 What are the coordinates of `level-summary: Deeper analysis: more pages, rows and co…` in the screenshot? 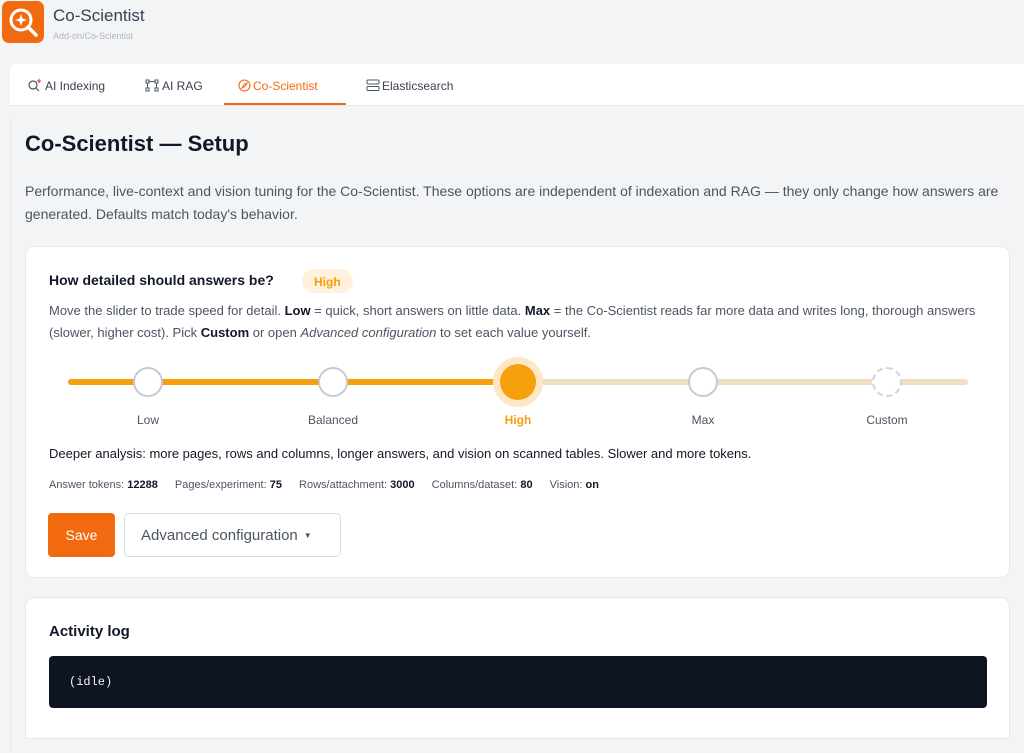 It's located at (400, 453).